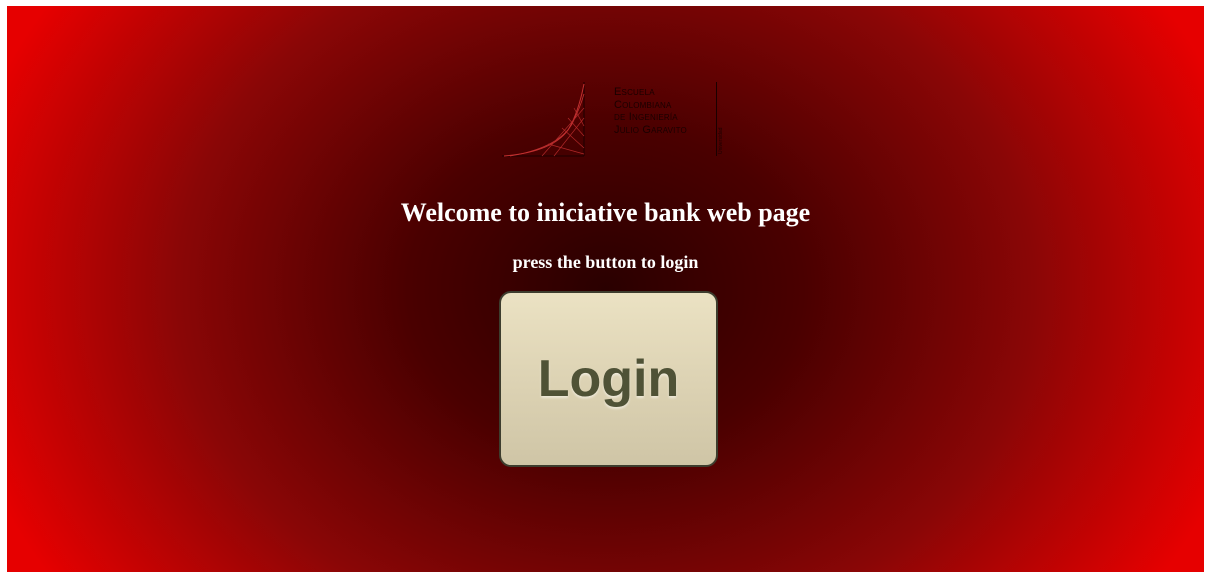  What do you see at coordinates (605, 212) in the screenshot?
I see `page-title: Welcome to iniciative bank web page` at bounding box center [605, 212].